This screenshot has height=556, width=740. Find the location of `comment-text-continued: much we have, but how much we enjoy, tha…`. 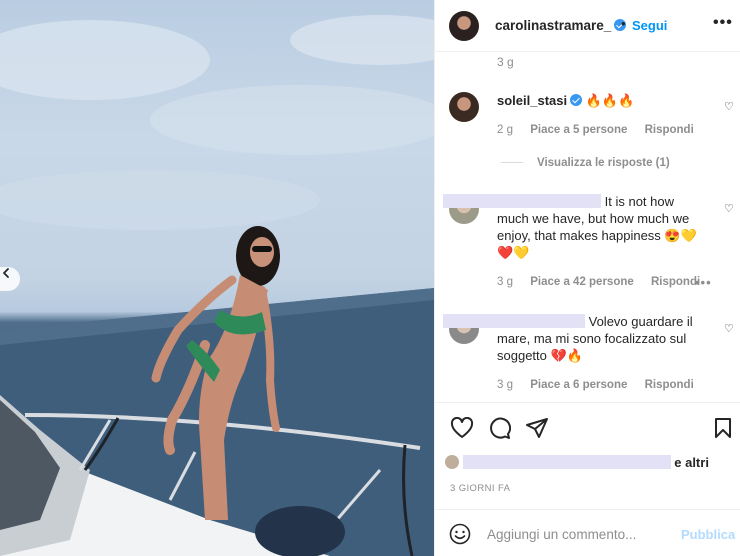

comment-text-continued: much we have, but how much we enjoy, tha… is located at coordinates (597, 235).